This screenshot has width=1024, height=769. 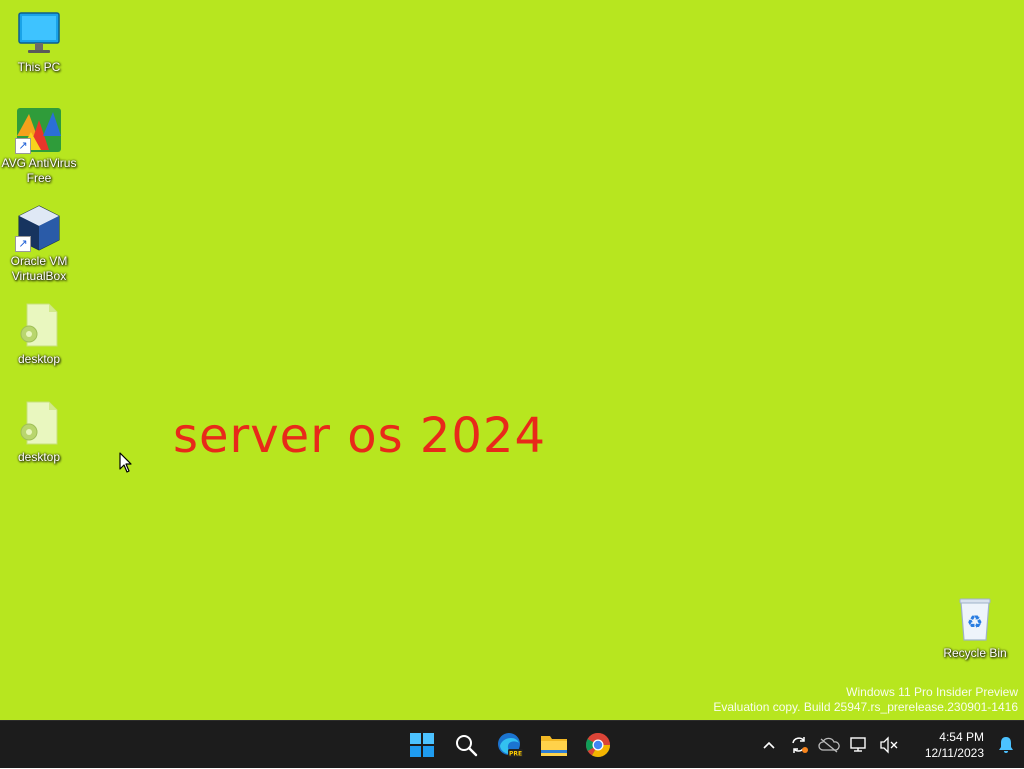 I want to click on edge-pre-icon: PRE, so click(x=510, y=745).